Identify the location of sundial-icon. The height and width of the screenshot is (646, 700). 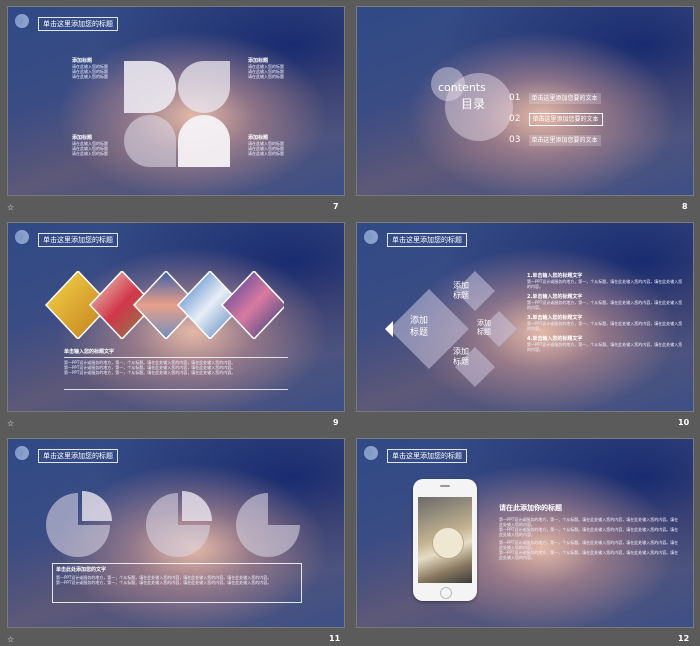
(448, 543).